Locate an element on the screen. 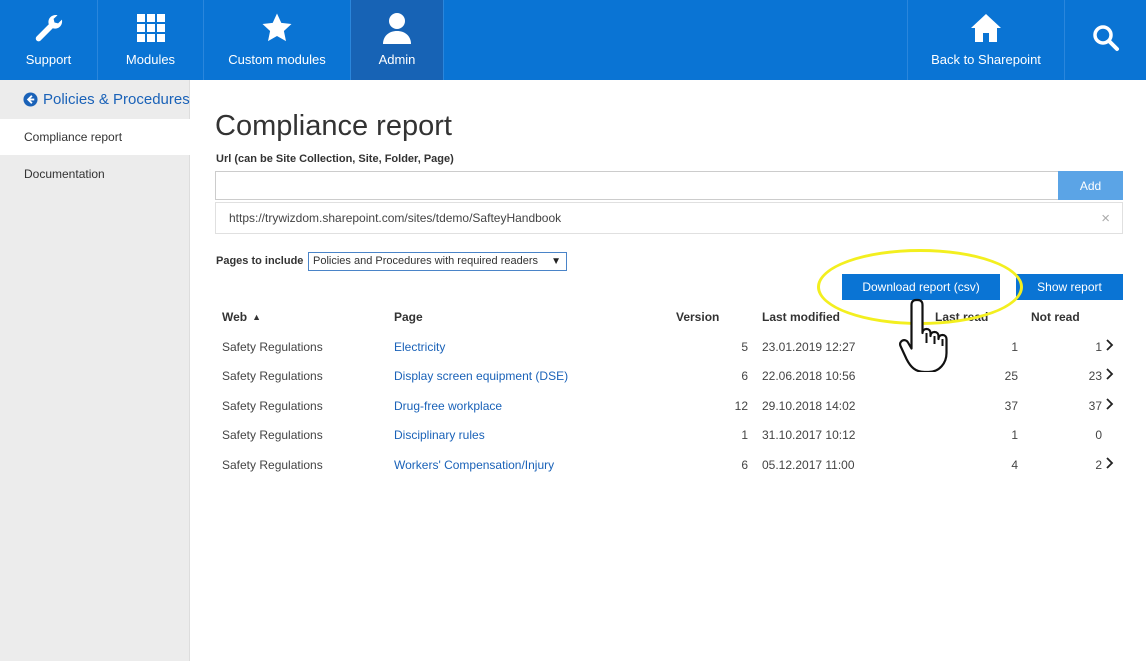 The image size is (1146, 661). cell-last-read: 37 is located at coordinates (1011, 406).